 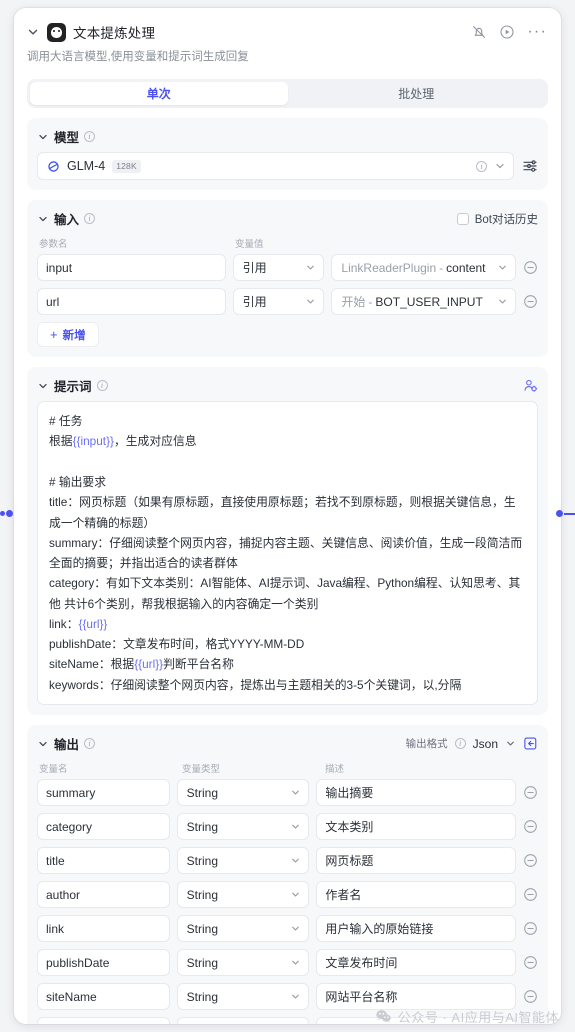 I want to click on page-title: 文本提炼处理, so click(x=114, y=33).